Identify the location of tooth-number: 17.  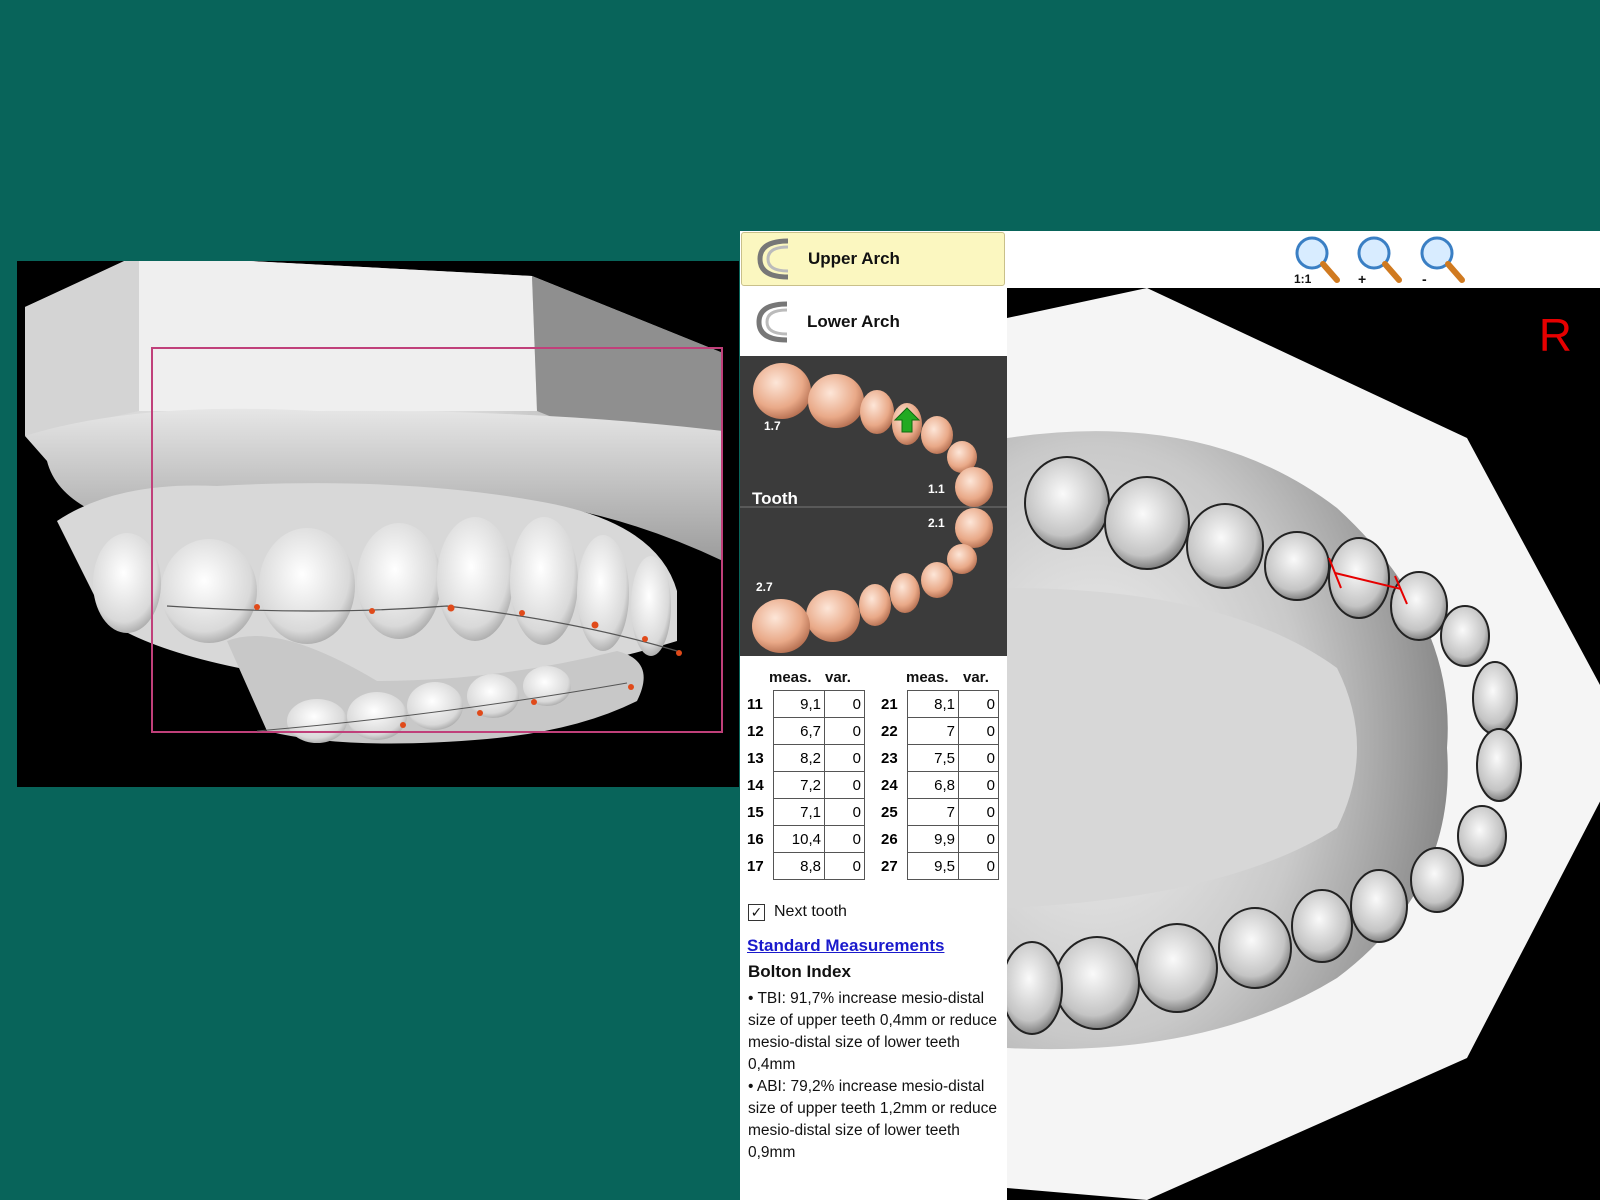
(755, 866).